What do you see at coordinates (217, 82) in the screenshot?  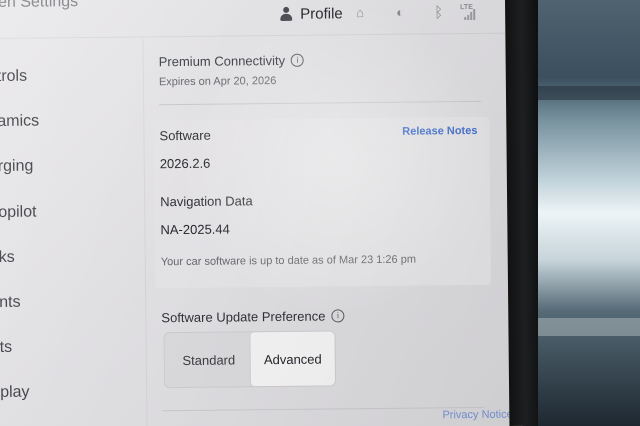 I see `connectivity-expiration: Expires on Apr 20, 2026` at bounding box center [217, 82].